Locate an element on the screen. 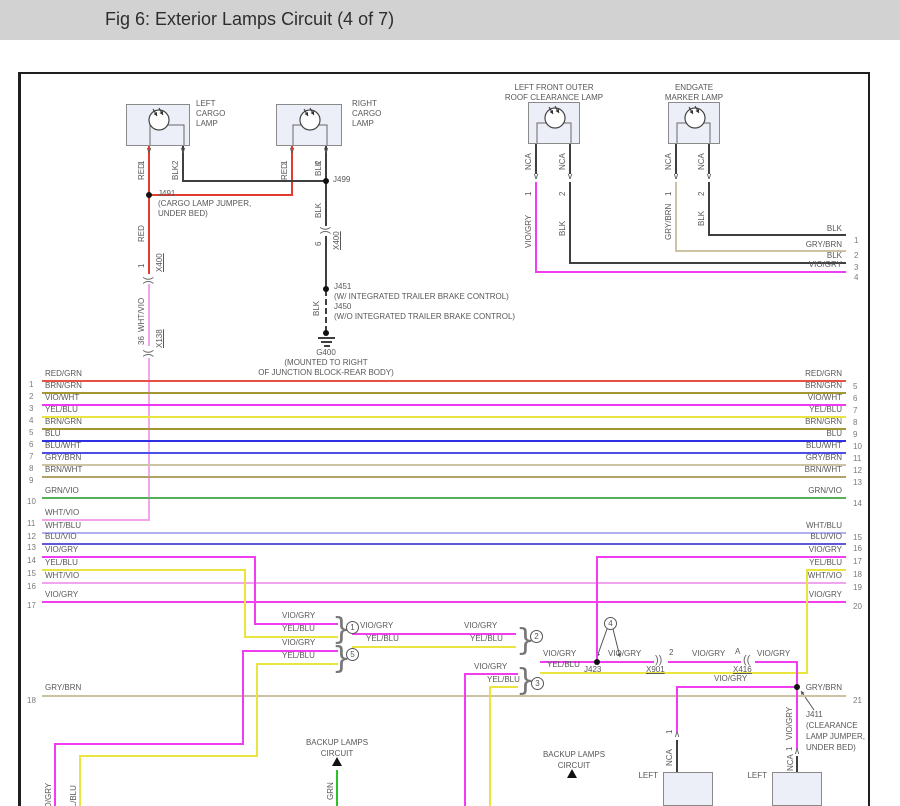 This screenshot has width=900, height=806. diagram-label: 20 is located at coordinates (857, 606).